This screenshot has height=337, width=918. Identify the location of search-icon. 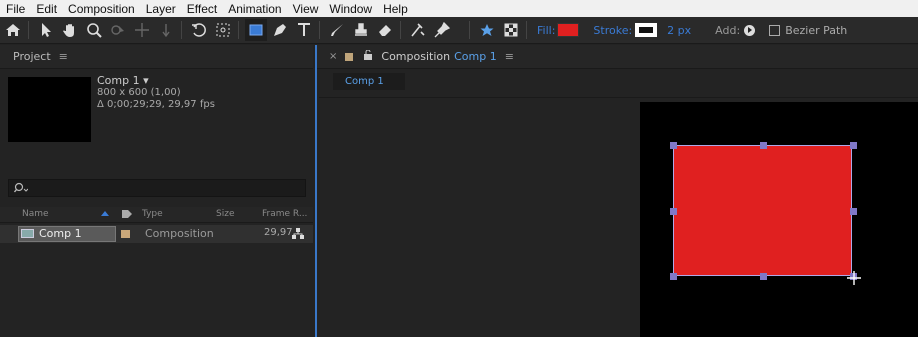
(21, 189).